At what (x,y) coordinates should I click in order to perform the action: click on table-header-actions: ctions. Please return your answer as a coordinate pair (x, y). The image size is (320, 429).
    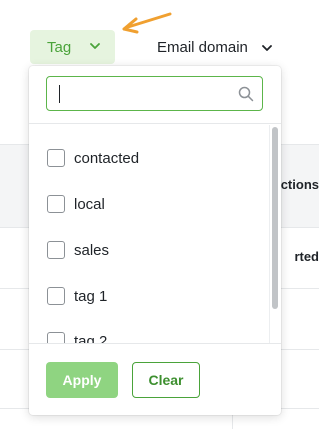
    Looking at the image, I should click on (299, 184).